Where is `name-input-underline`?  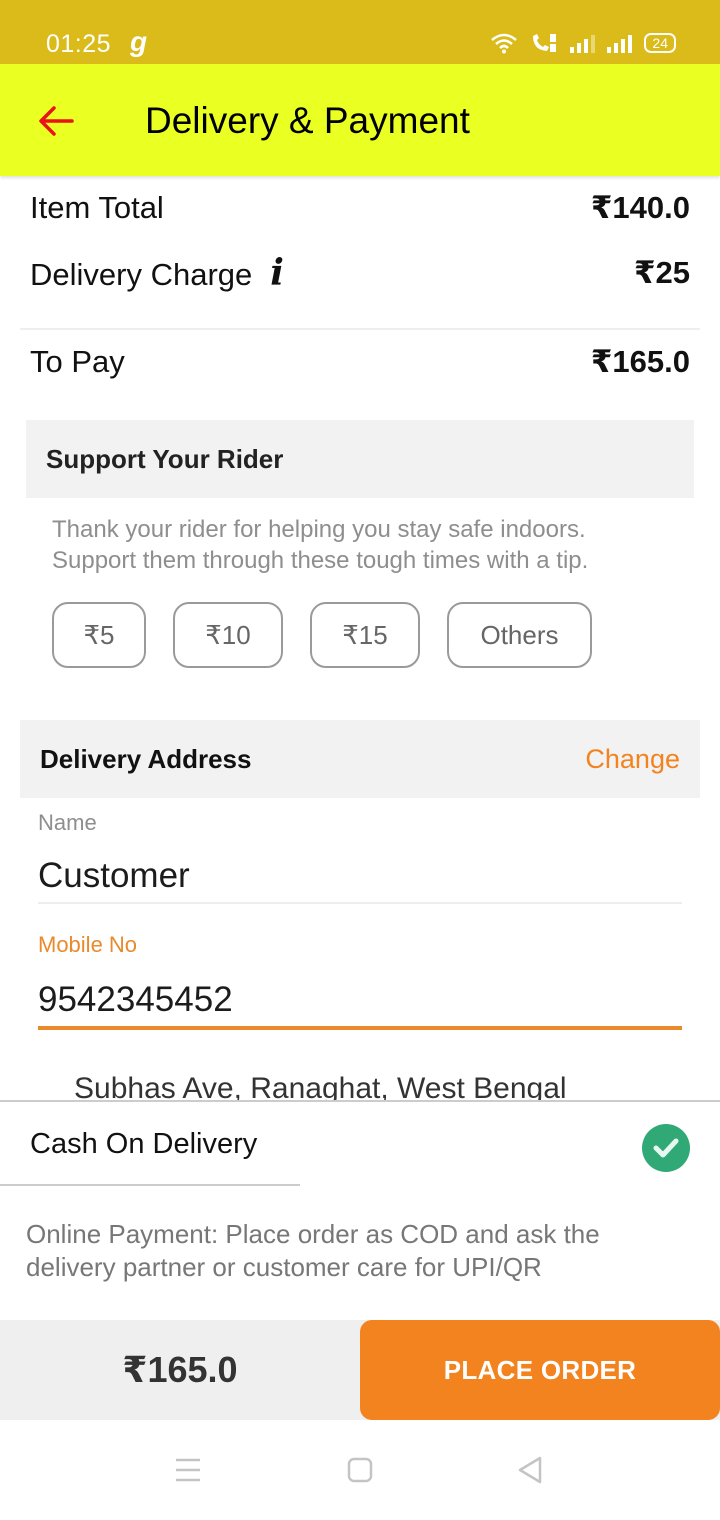
name-input-underline is located at coordinates (360, 903).